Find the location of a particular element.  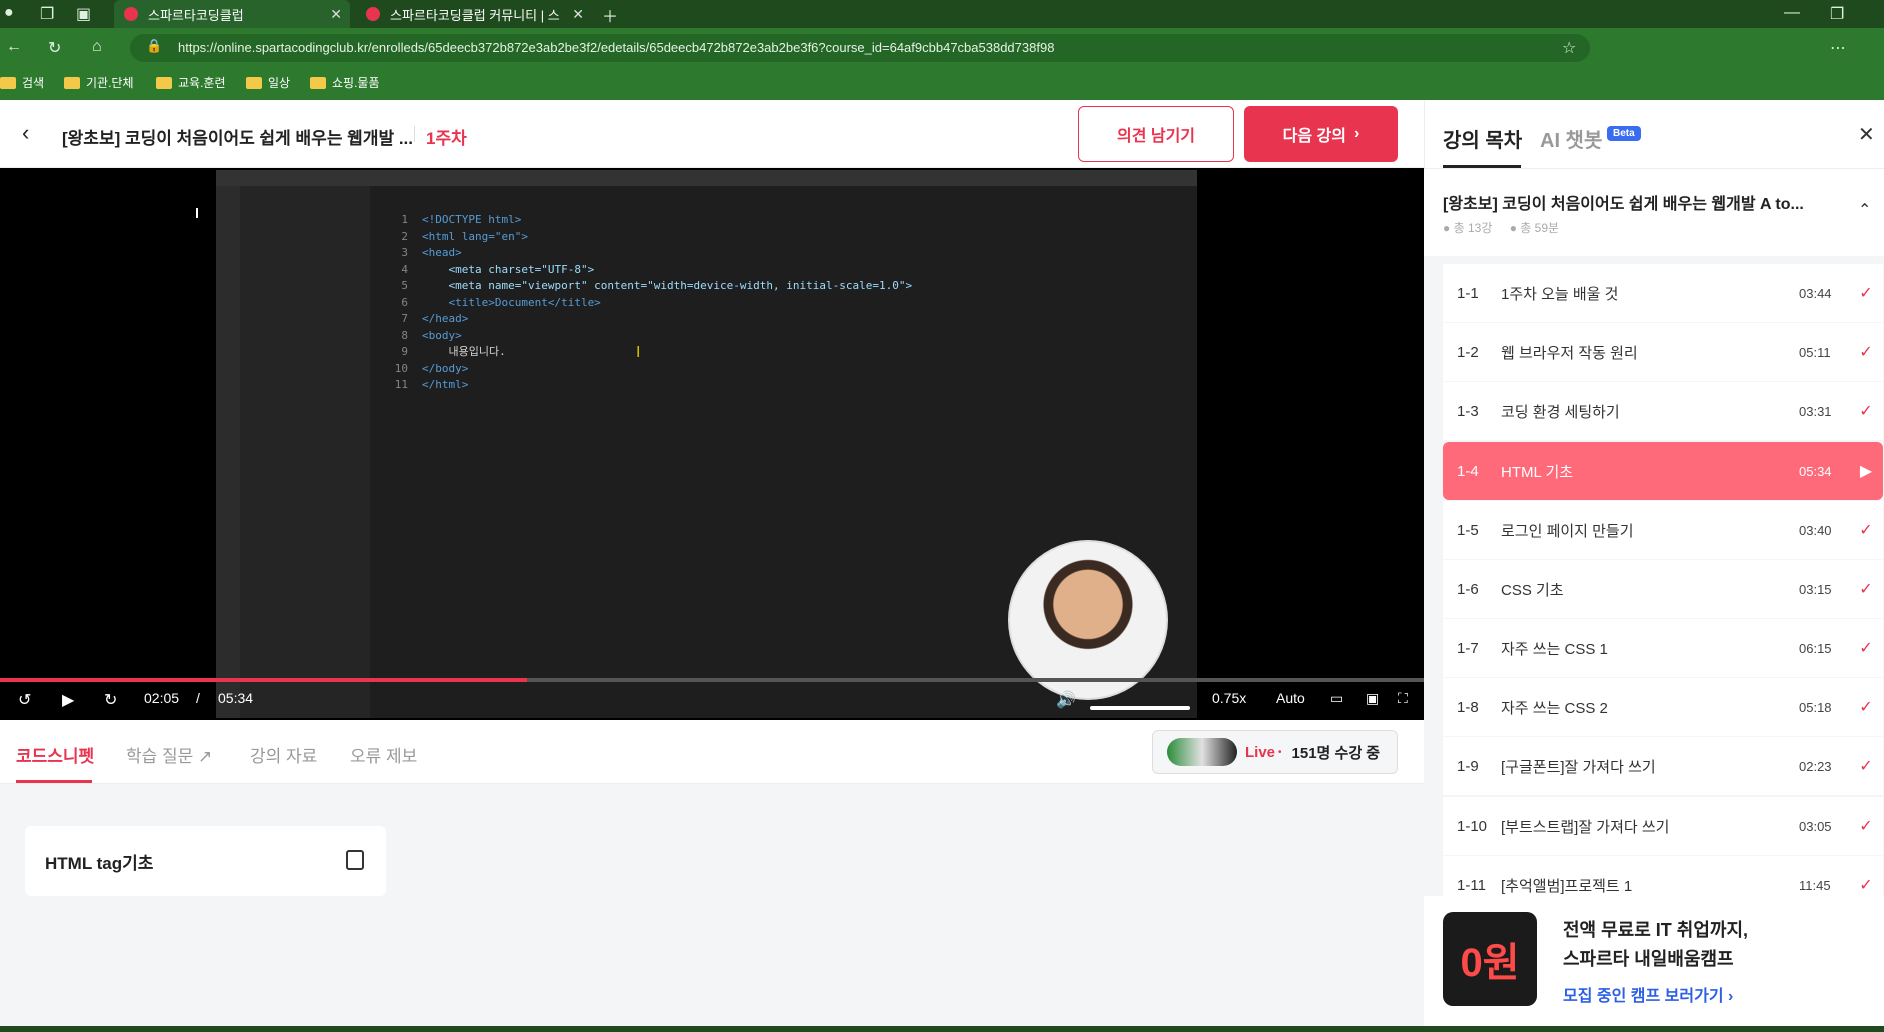

lesson-item: 1-5 로그인 페이지 만들기 03:40 ✓ is located at coordinates (1663, 530).